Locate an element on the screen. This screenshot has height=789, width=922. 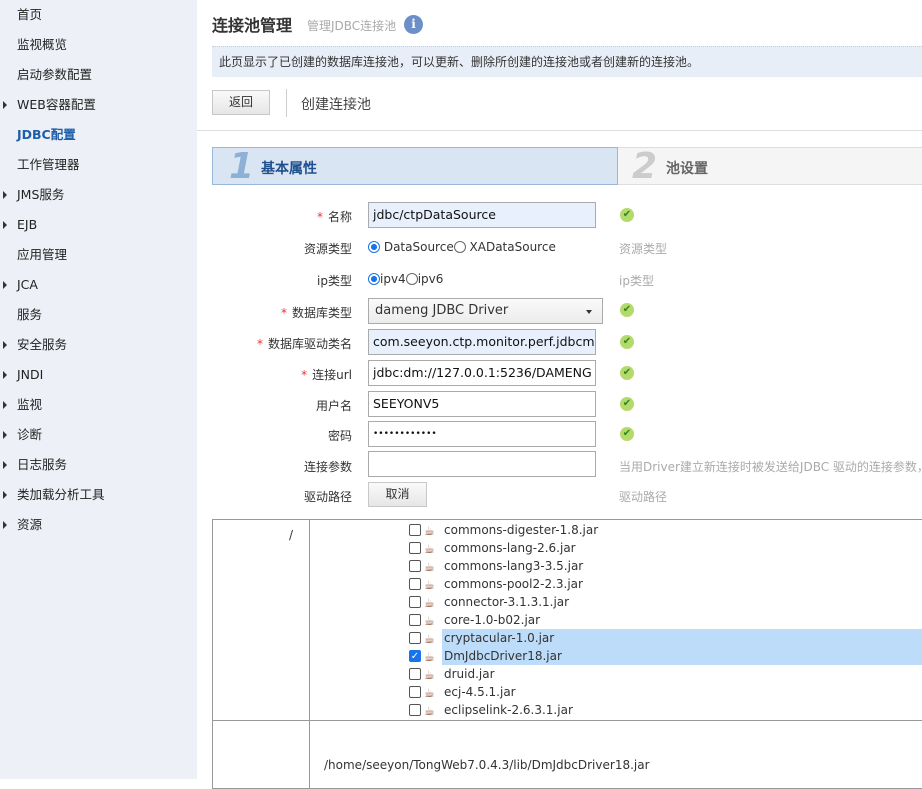
resource-type-hint: 资源类型 is located at coordinates (643, 249).